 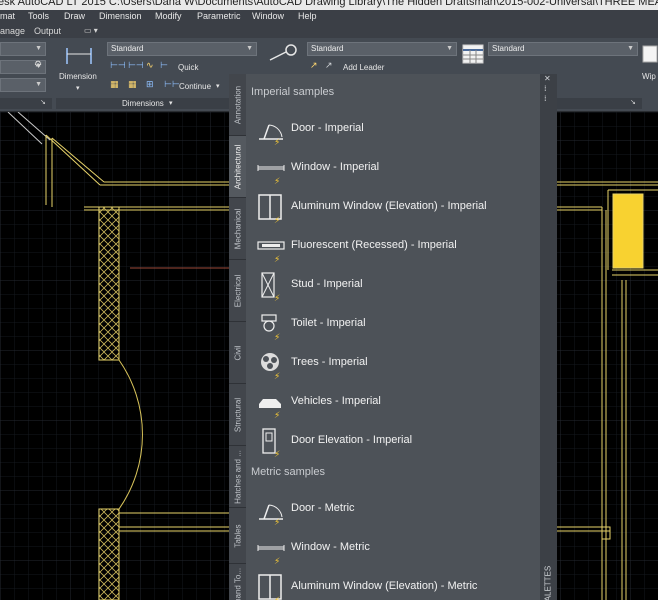 I want to click on table-style-combo: Standard ▼, so click(x=563, y=49).